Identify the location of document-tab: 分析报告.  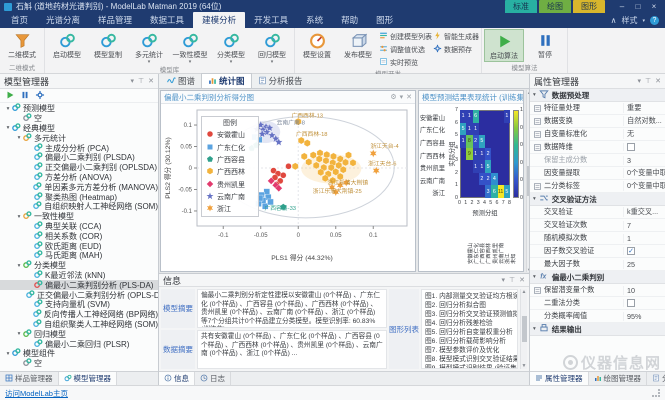
(280, 81).